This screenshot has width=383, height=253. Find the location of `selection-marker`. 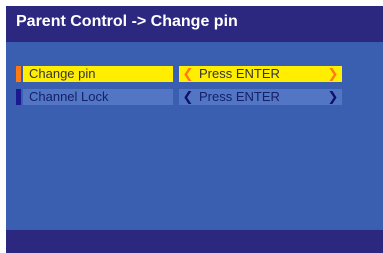

selection-marker is located at coordinates (18, 74).